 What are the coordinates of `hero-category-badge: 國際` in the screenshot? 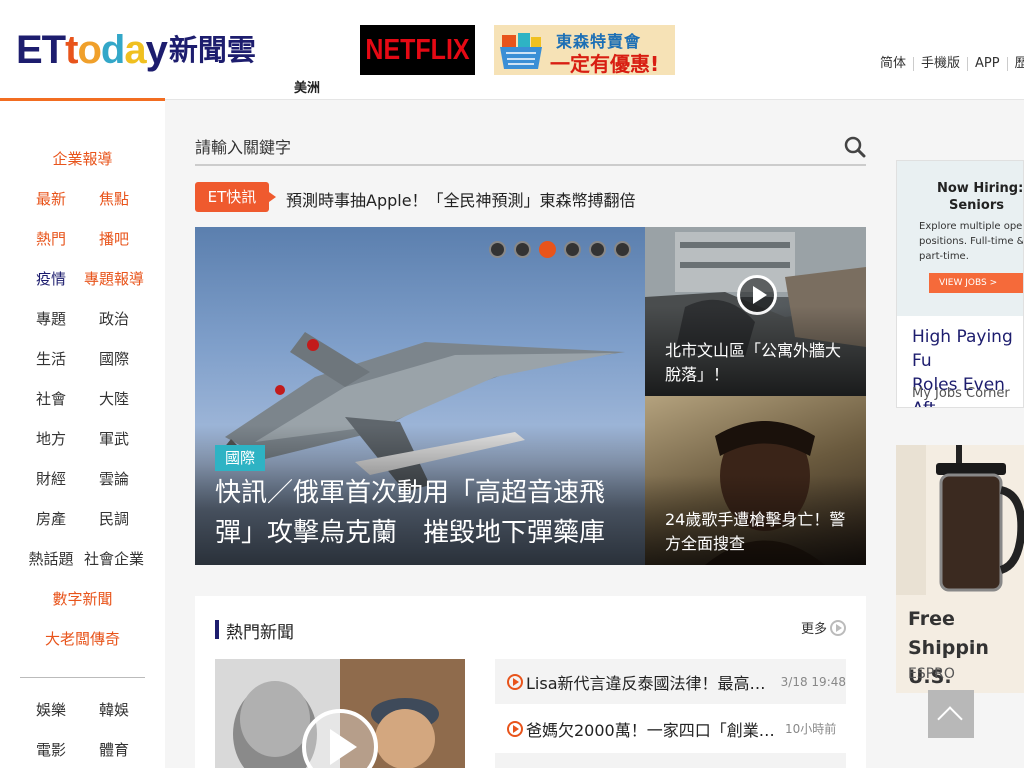 It's located at (240, 458).